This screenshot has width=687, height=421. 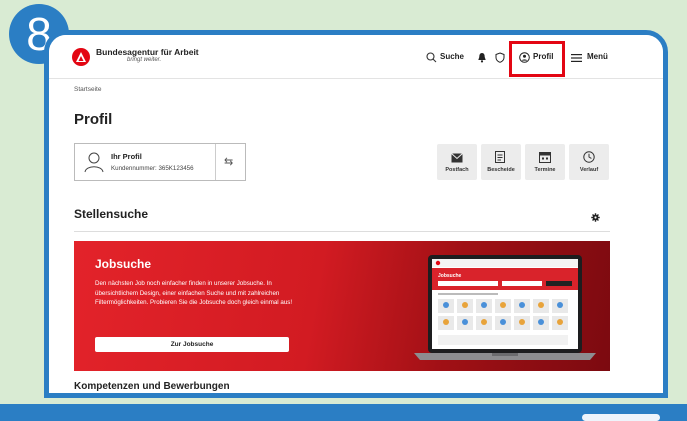 What do you see at coordinates (81, 57) in the screenshot?
I see `agency-logo-icon` at bounding box center [81, 57].